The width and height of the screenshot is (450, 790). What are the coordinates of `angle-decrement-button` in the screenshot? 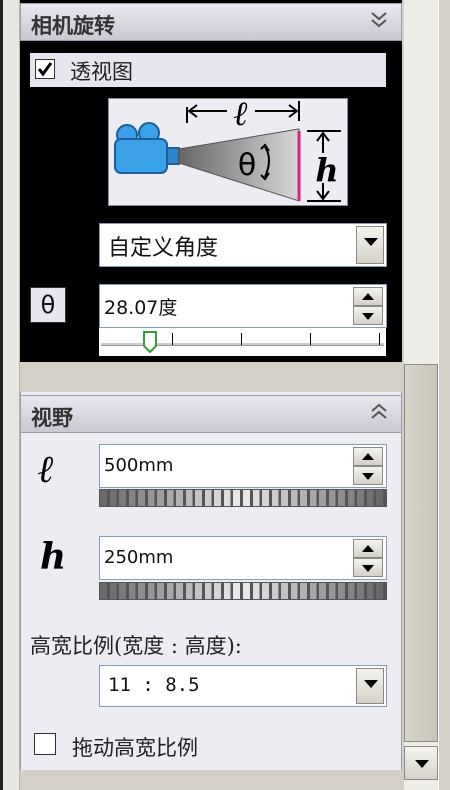 It's located at (368, 315).